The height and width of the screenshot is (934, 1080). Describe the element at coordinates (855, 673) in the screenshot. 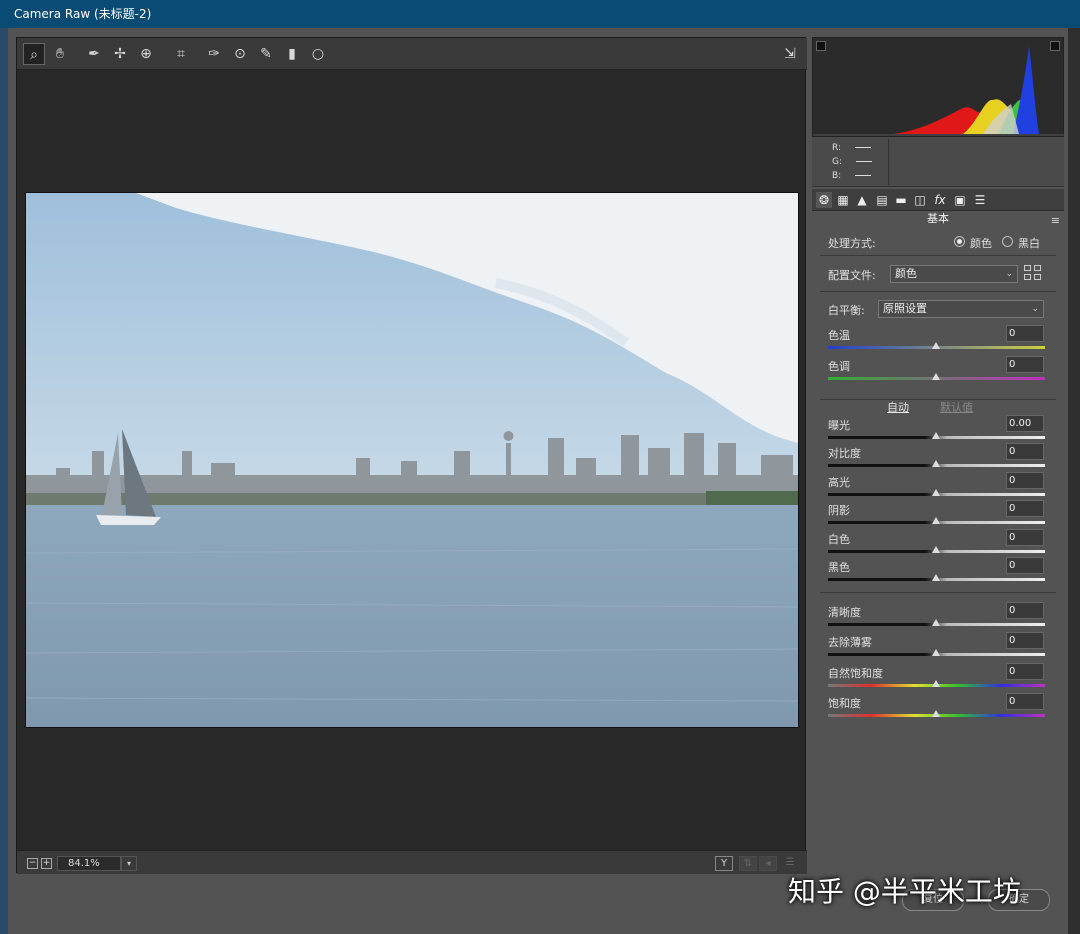

I see `slider-label-vibrance: 自然饱和度` at that location.